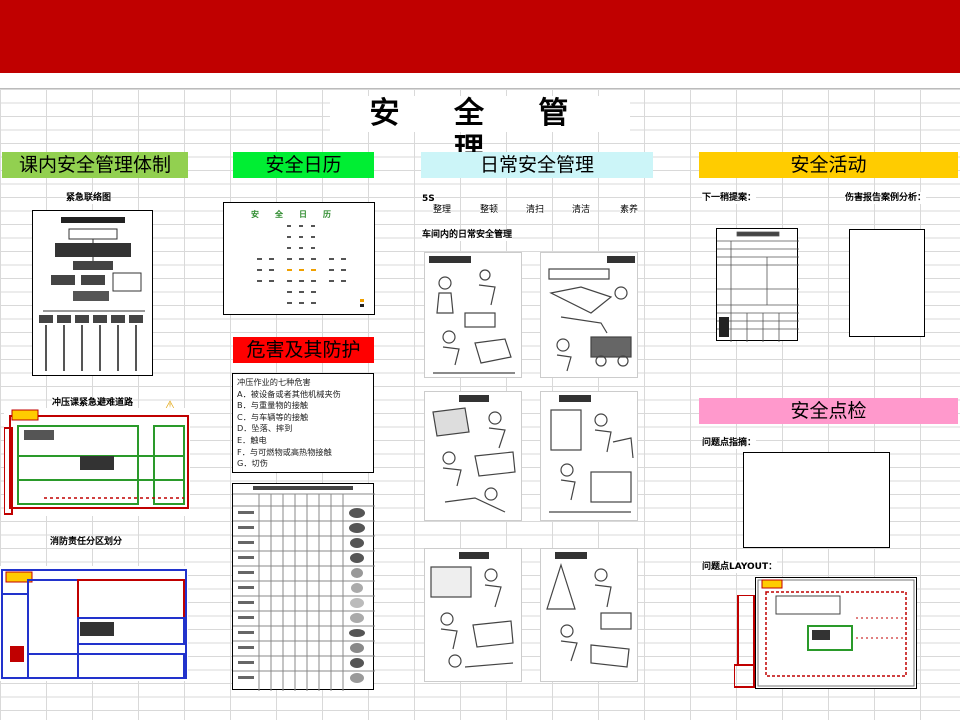  What do you see at coordinates (629, 210) in the screenshot?
I see `fives-item-shitsuke: 素养` at bounding box center [629, 210].